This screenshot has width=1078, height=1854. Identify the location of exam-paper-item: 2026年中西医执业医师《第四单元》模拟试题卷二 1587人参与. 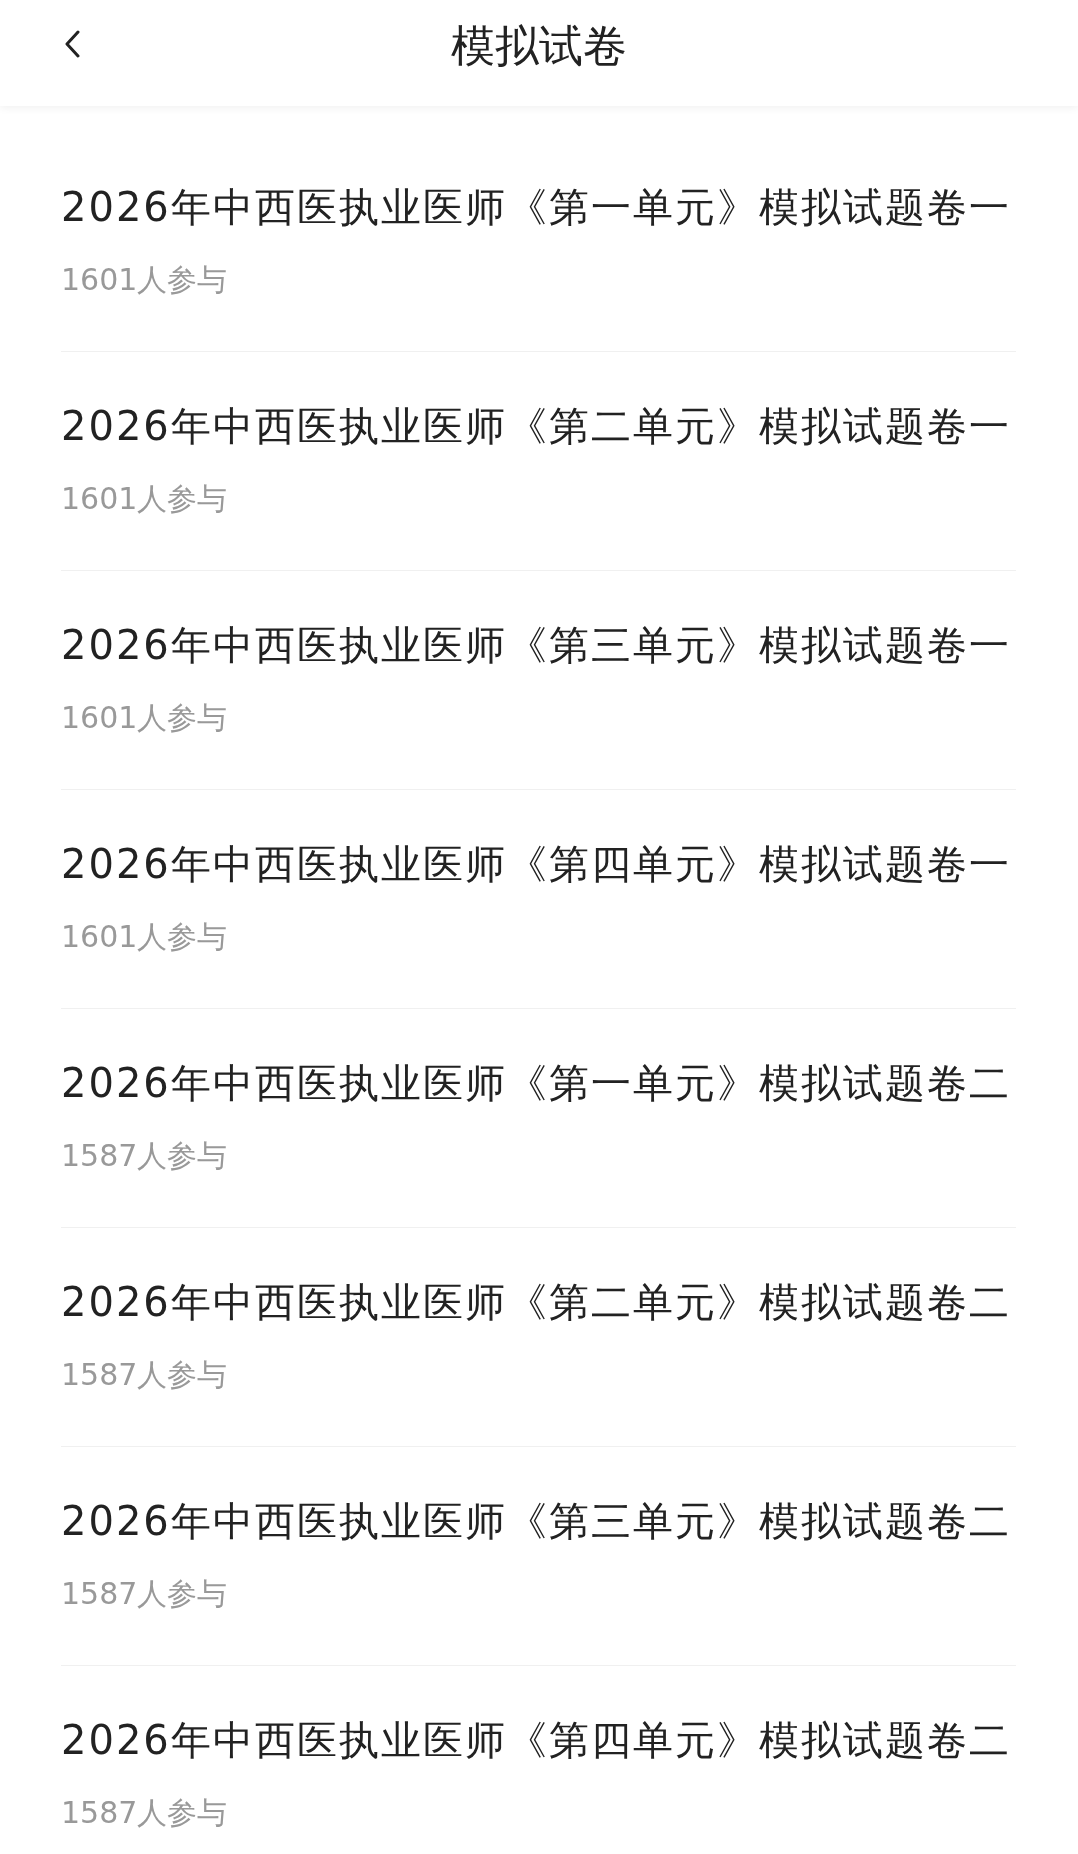
(538, 1760).